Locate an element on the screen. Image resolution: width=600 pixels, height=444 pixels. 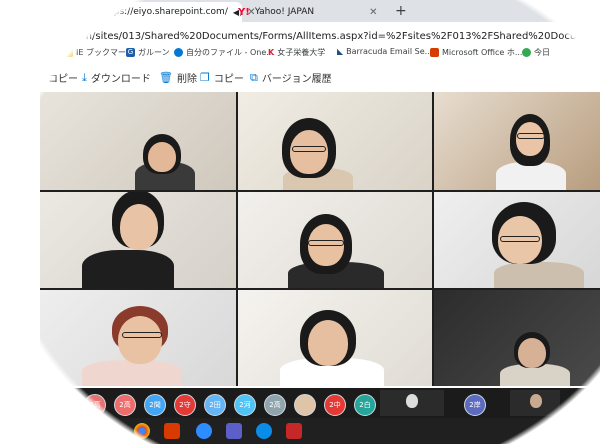
avatar-label: 2河 is located at coordinates (245, 405).